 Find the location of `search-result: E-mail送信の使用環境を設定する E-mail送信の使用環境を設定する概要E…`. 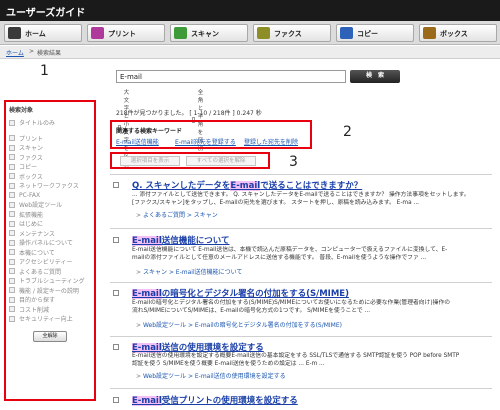

search-result: E-mail送信の使用環境を設定する E-mail送信の使用環境を設定する概要E… is located at coordinates (304, 364).